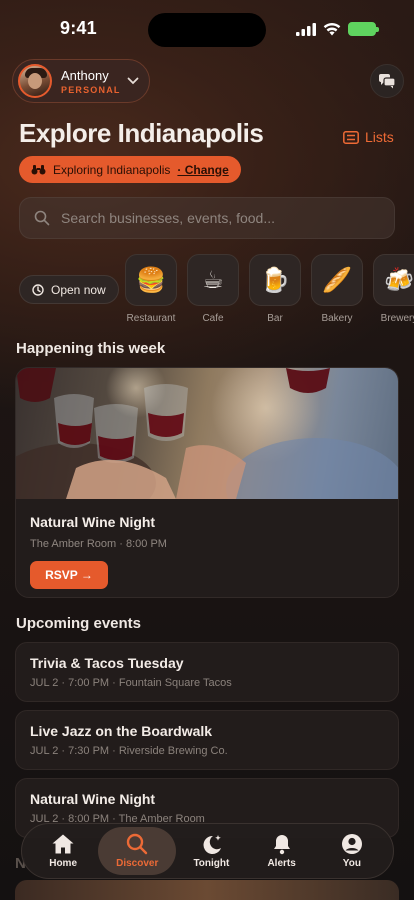 The height and width of the screenshot is (900, 414). I want to click on category-label: Cafe, so click(213, 318).